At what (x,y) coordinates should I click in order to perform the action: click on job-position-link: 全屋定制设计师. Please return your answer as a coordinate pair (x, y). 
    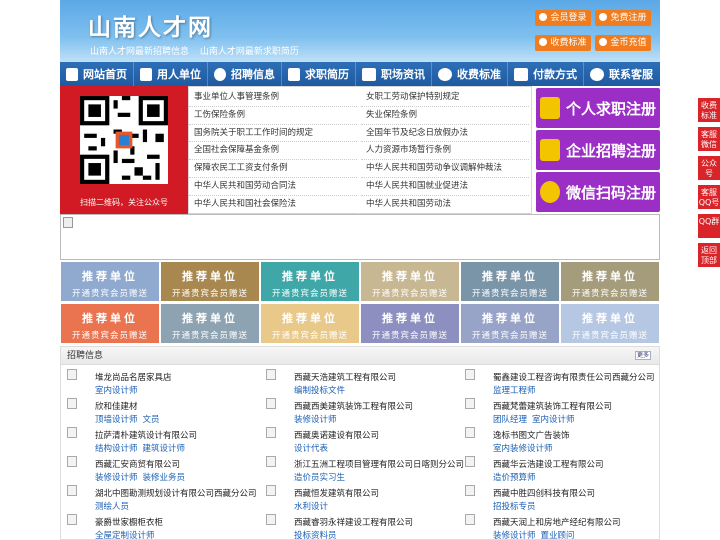
    Looking at the image, I should click on (125, 535).